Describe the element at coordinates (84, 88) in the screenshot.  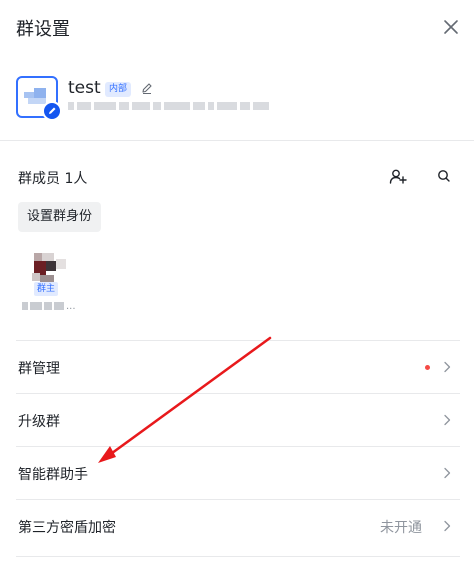
I see `group-name: test` at that location.